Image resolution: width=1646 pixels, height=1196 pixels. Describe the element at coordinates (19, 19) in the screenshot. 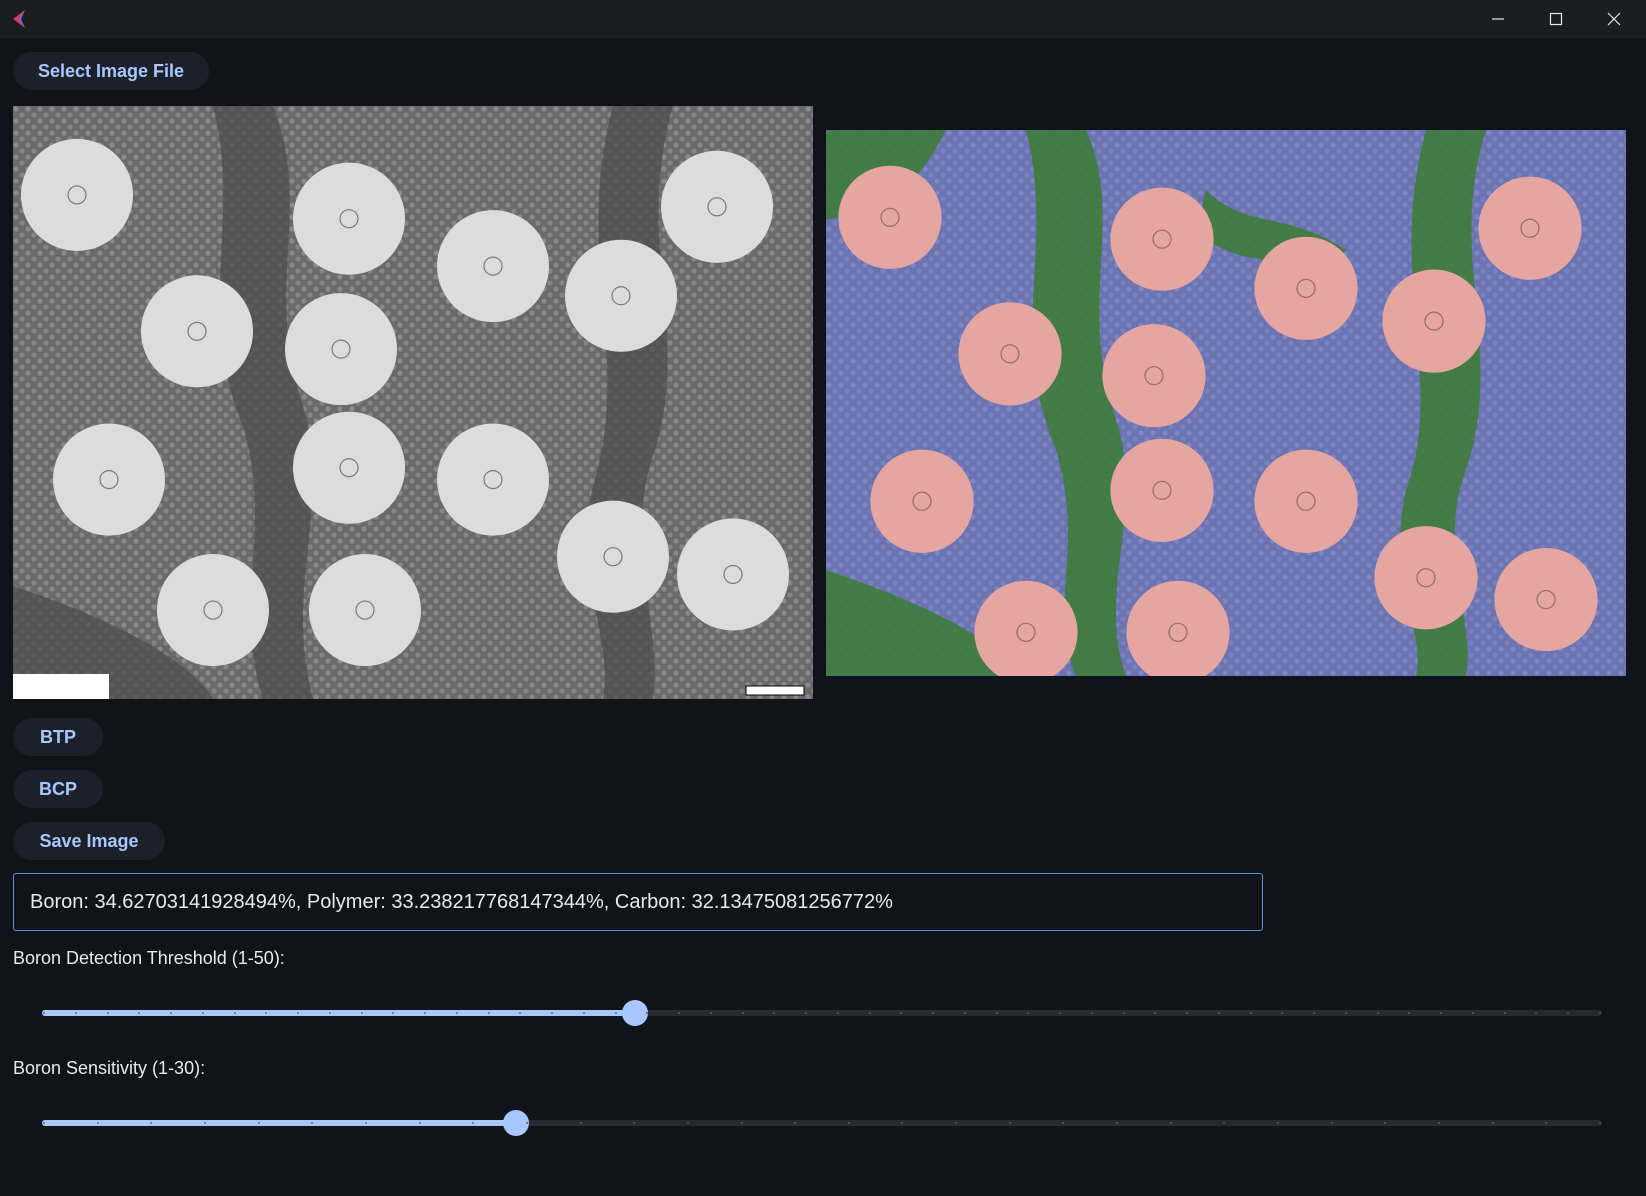

I see `app-icon` at that location.